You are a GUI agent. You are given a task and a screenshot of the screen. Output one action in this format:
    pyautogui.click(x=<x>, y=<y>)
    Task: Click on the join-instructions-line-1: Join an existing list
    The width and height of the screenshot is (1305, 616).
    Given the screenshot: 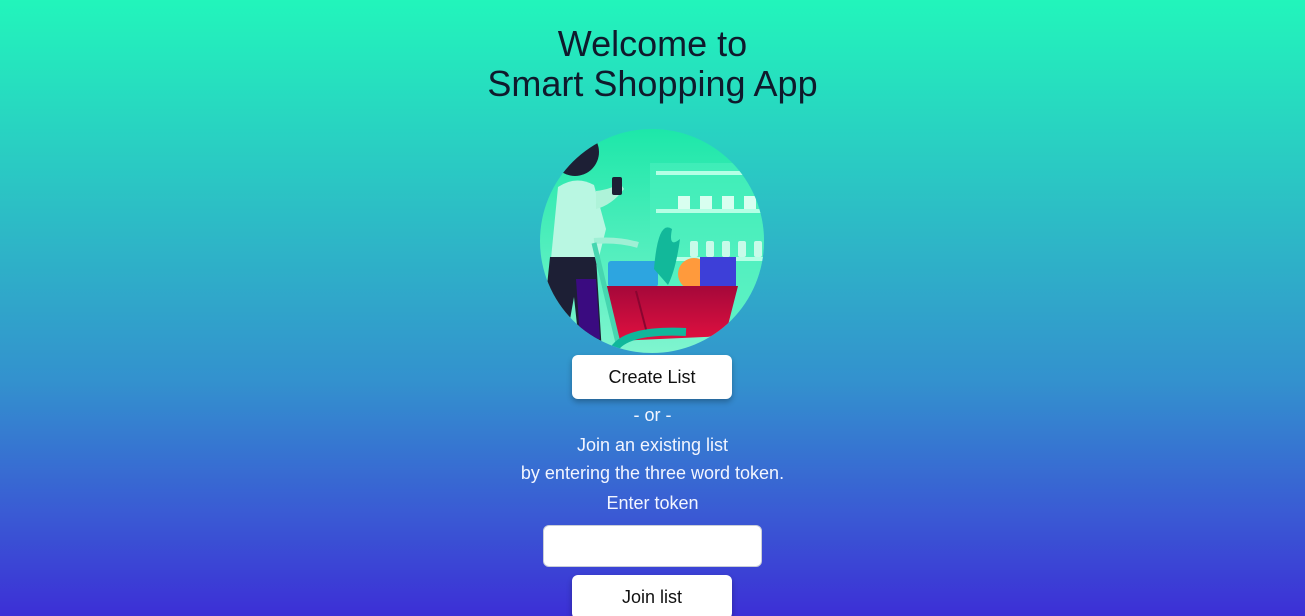 What is the action you would take?
    pyautogui.click(x=652, y=445)
    